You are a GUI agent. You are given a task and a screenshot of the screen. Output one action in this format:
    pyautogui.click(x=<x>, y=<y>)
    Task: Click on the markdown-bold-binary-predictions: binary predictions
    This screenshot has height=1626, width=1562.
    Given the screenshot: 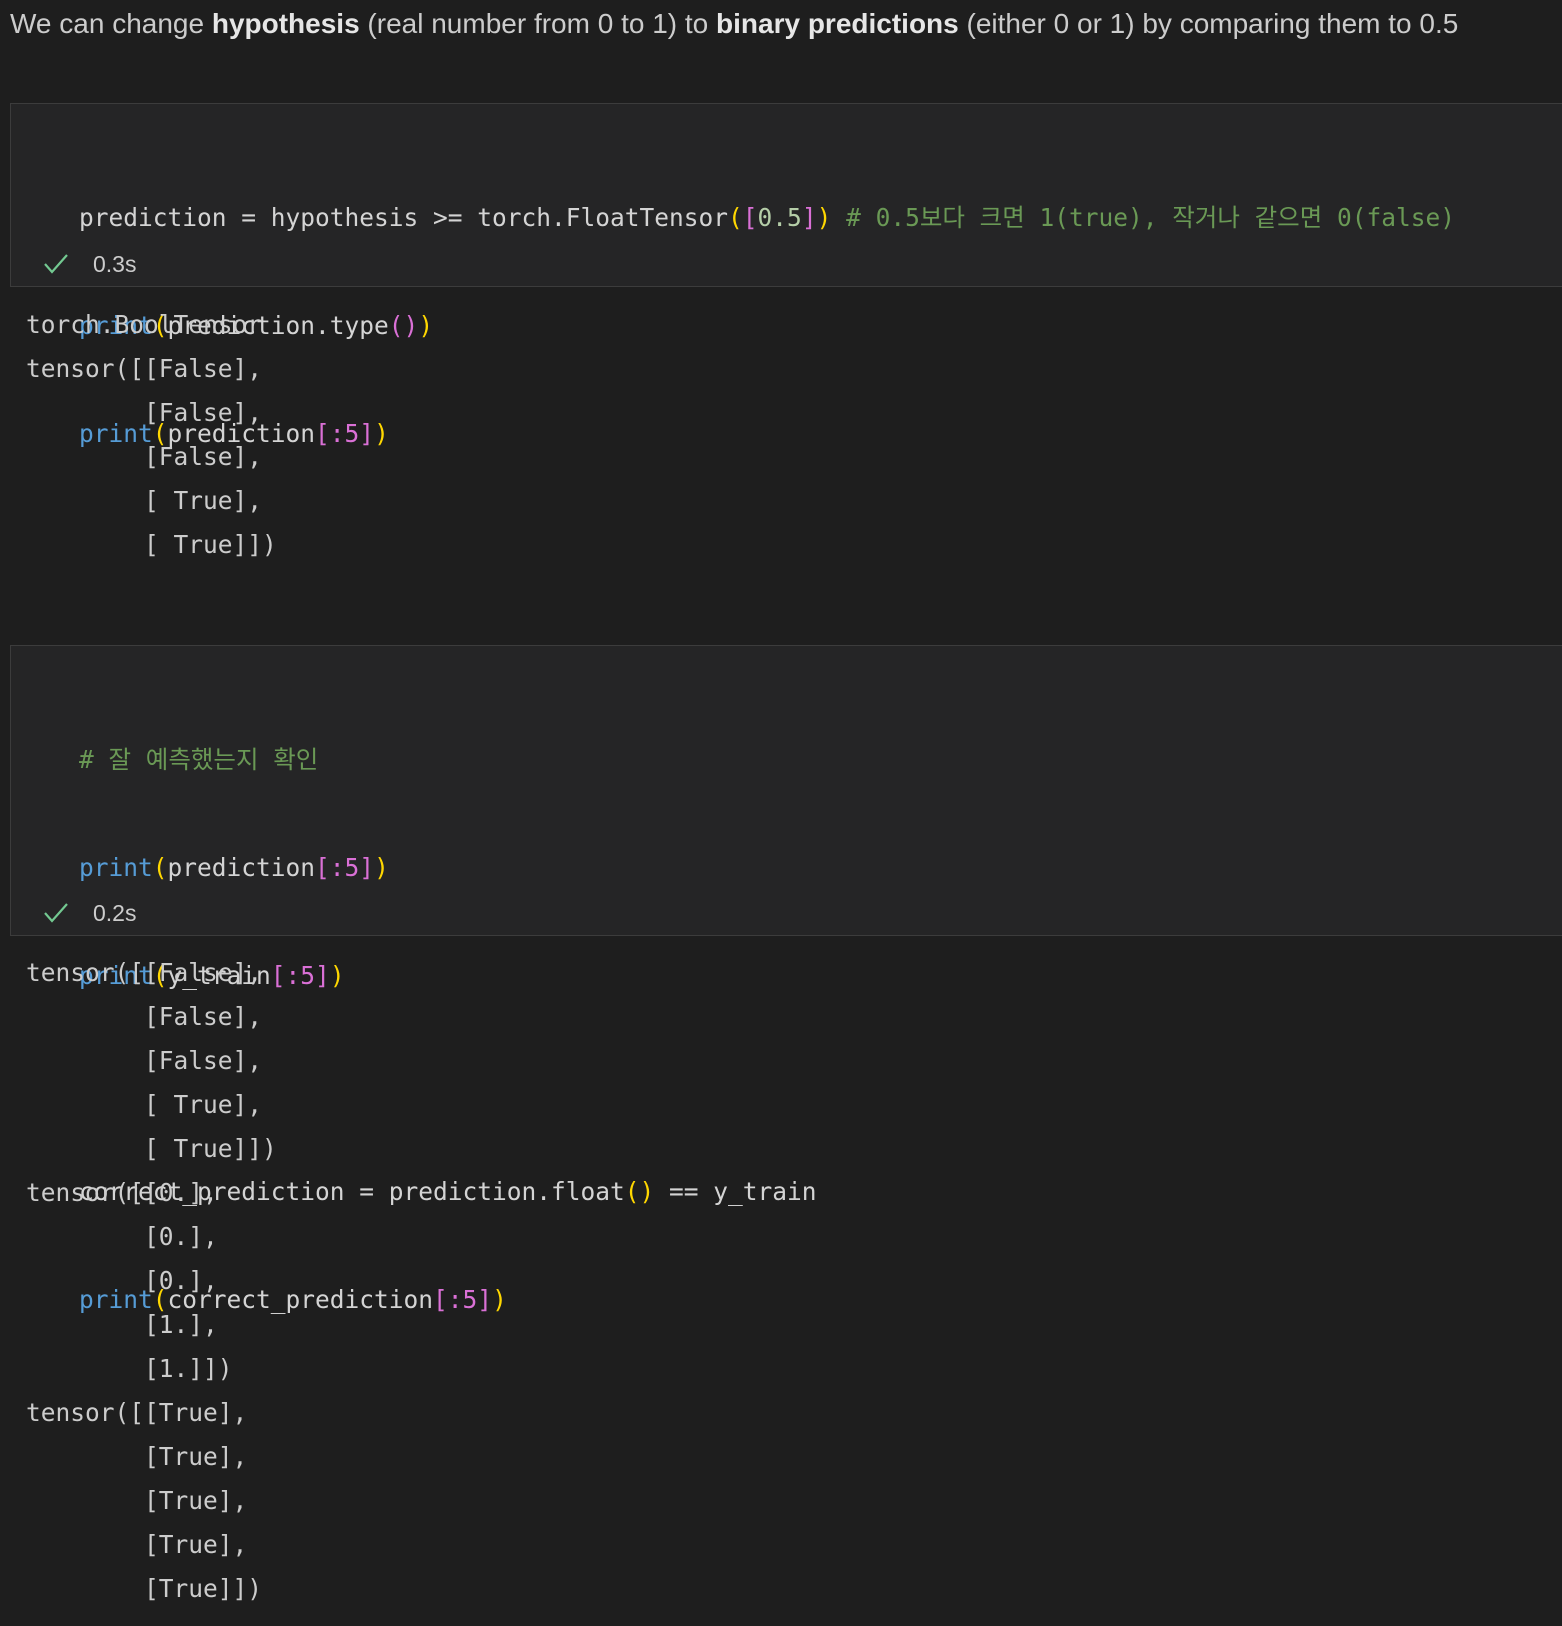 What is the action you would take?
    pyautogui.click(x=837, y=23)
    